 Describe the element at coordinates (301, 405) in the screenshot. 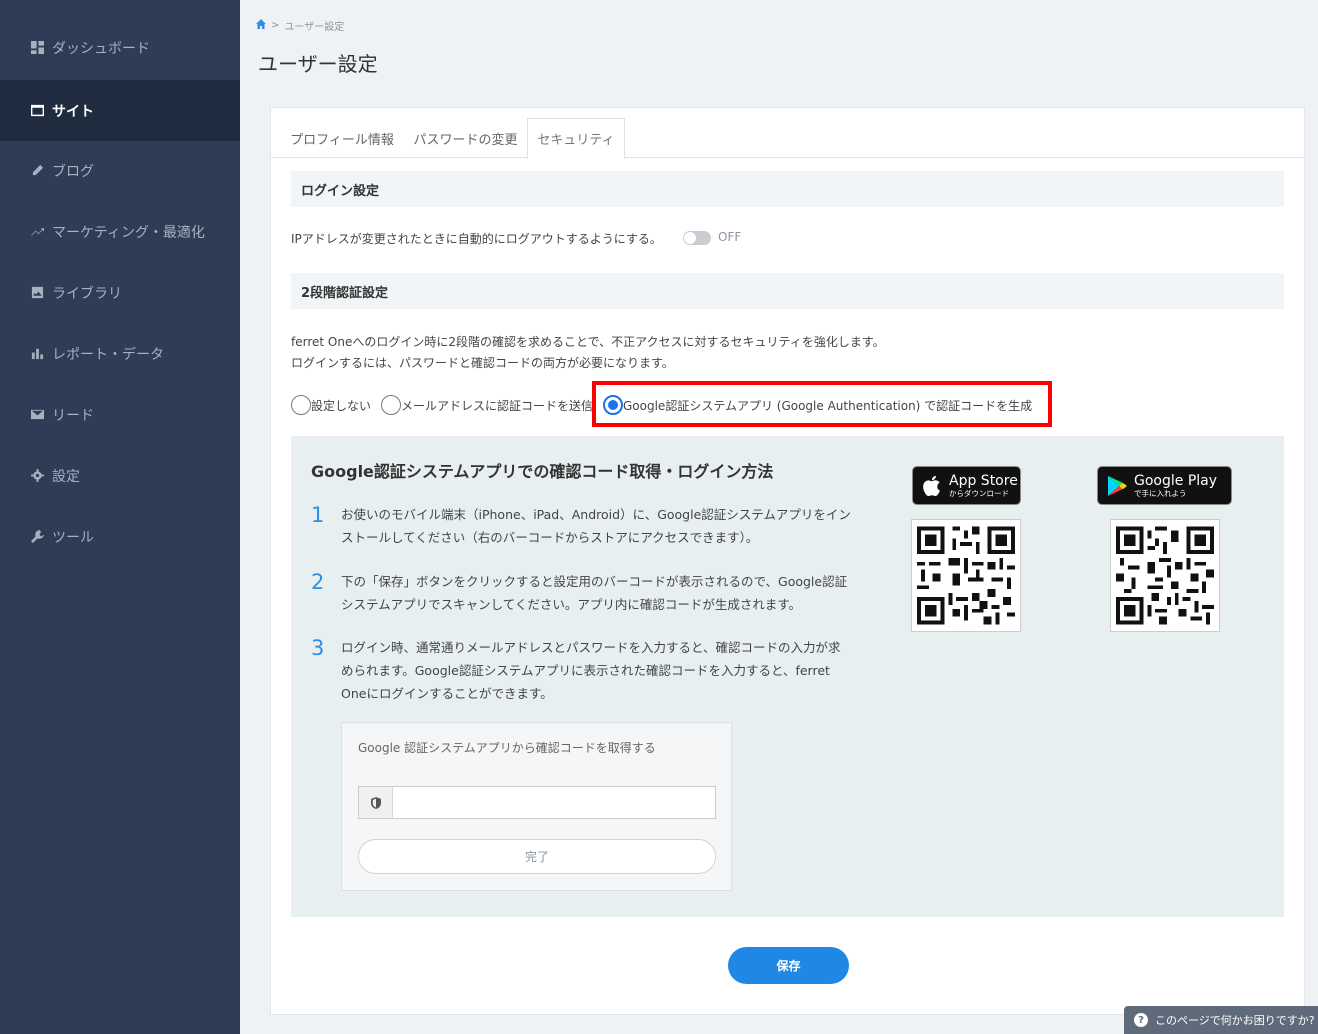

I see `radio-none` at that location.